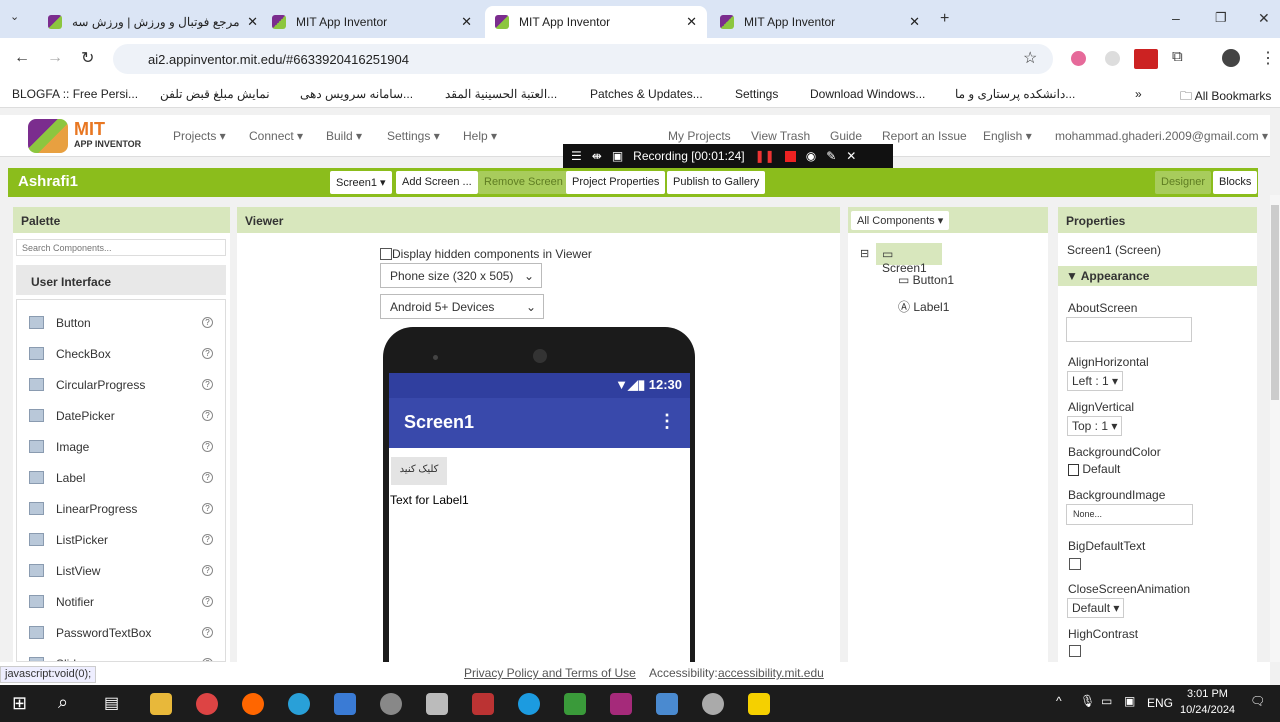 This screenshot has height=722, width=1280. What do you see at coordinates (1161, 136) in the screenshot?
I see `account-menu: mohammad.ghaderi.2009@gmail.com ▾` at bounding box center [1161, 136].